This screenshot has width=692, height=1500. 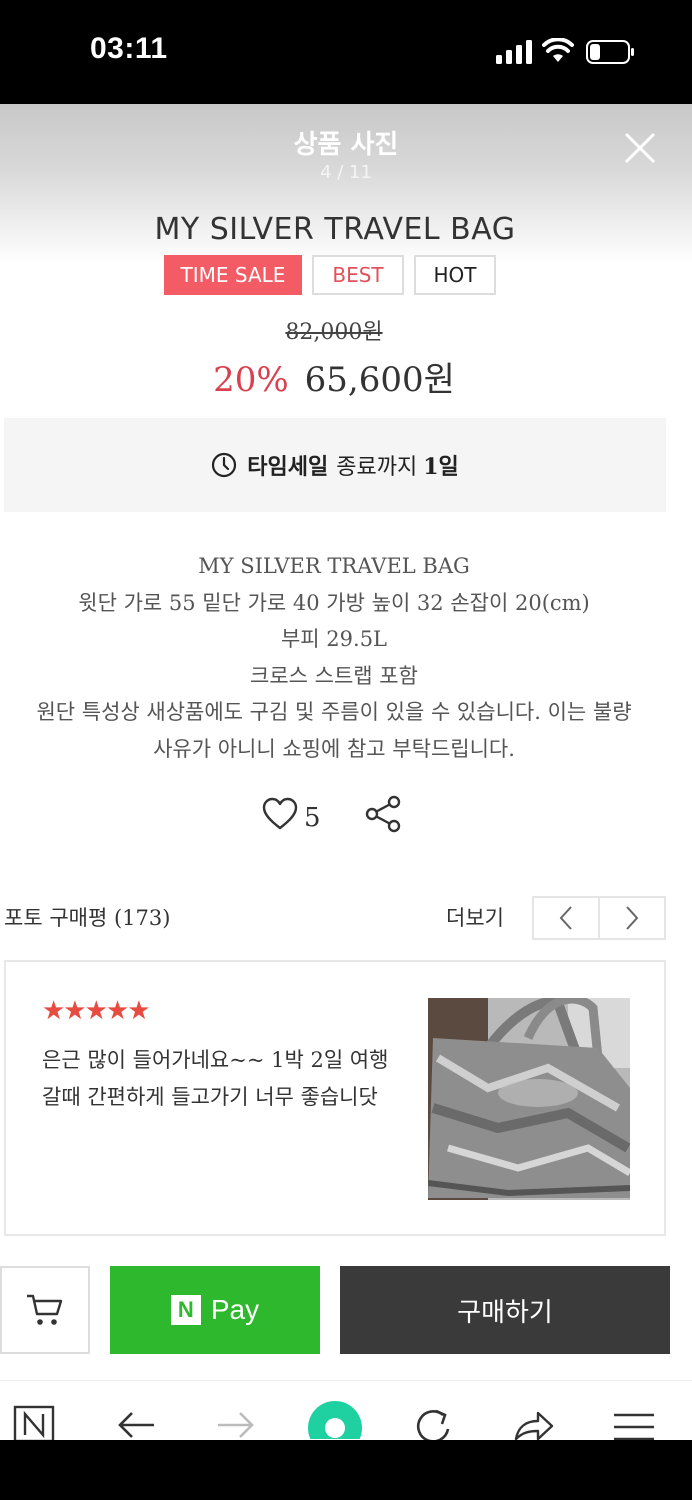 I want to click on battery-icon, so click(x=610, y=52).